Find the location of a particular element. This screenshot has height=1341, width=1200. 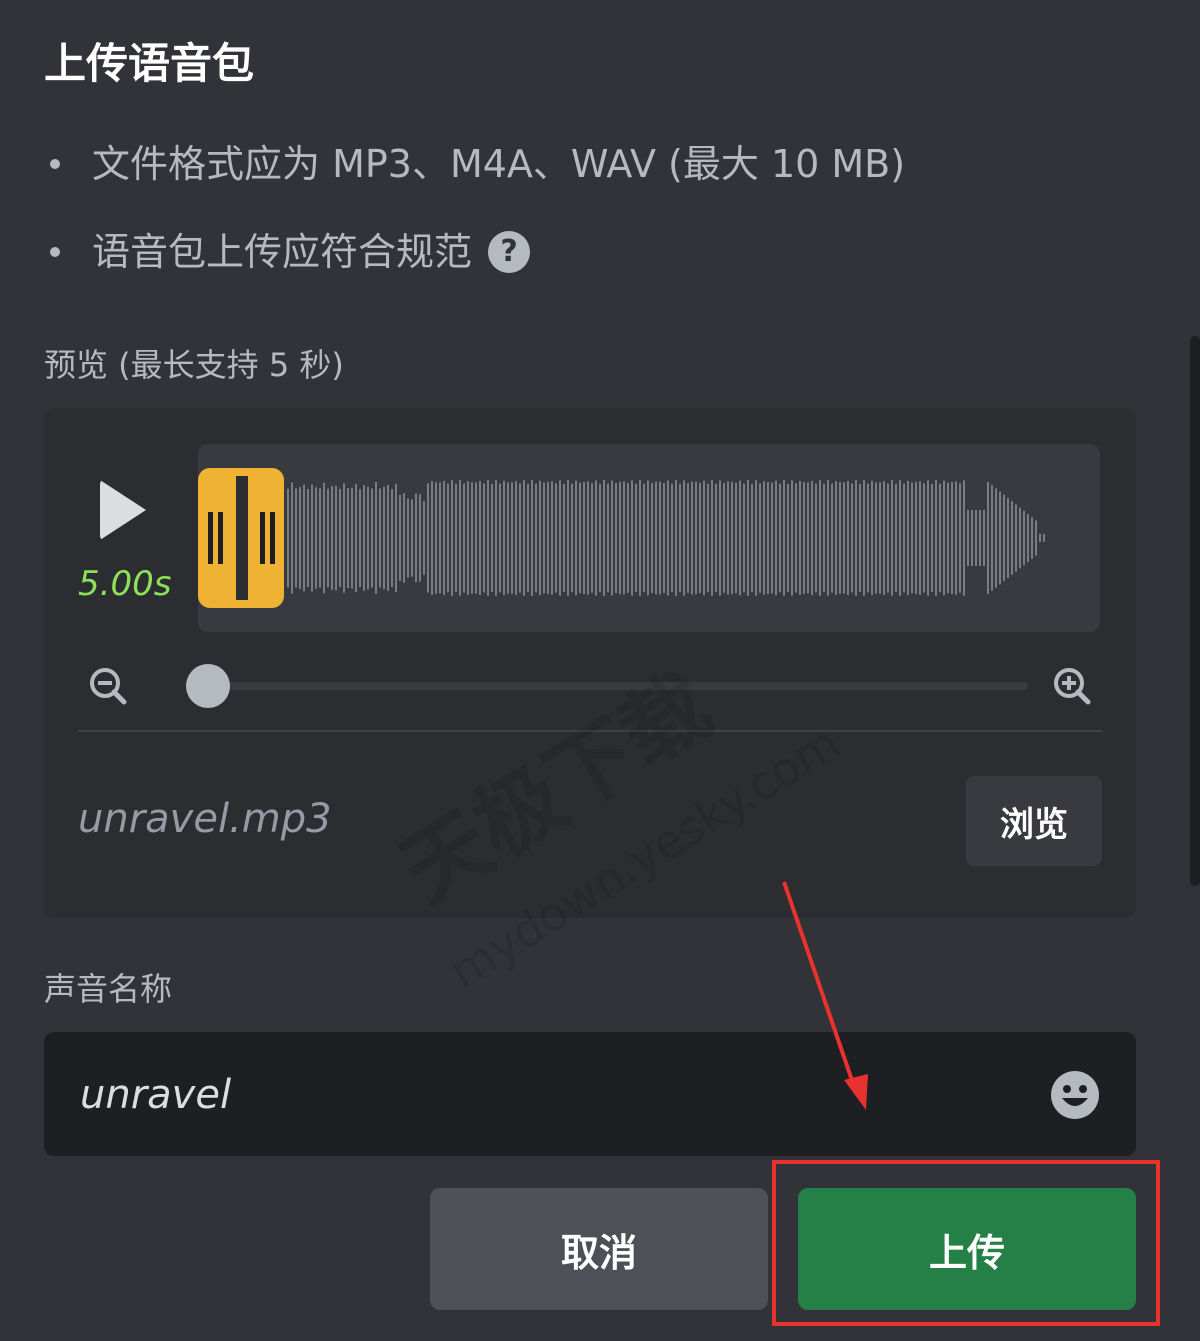

sound-name-input is located at coordinates (530, 1095).